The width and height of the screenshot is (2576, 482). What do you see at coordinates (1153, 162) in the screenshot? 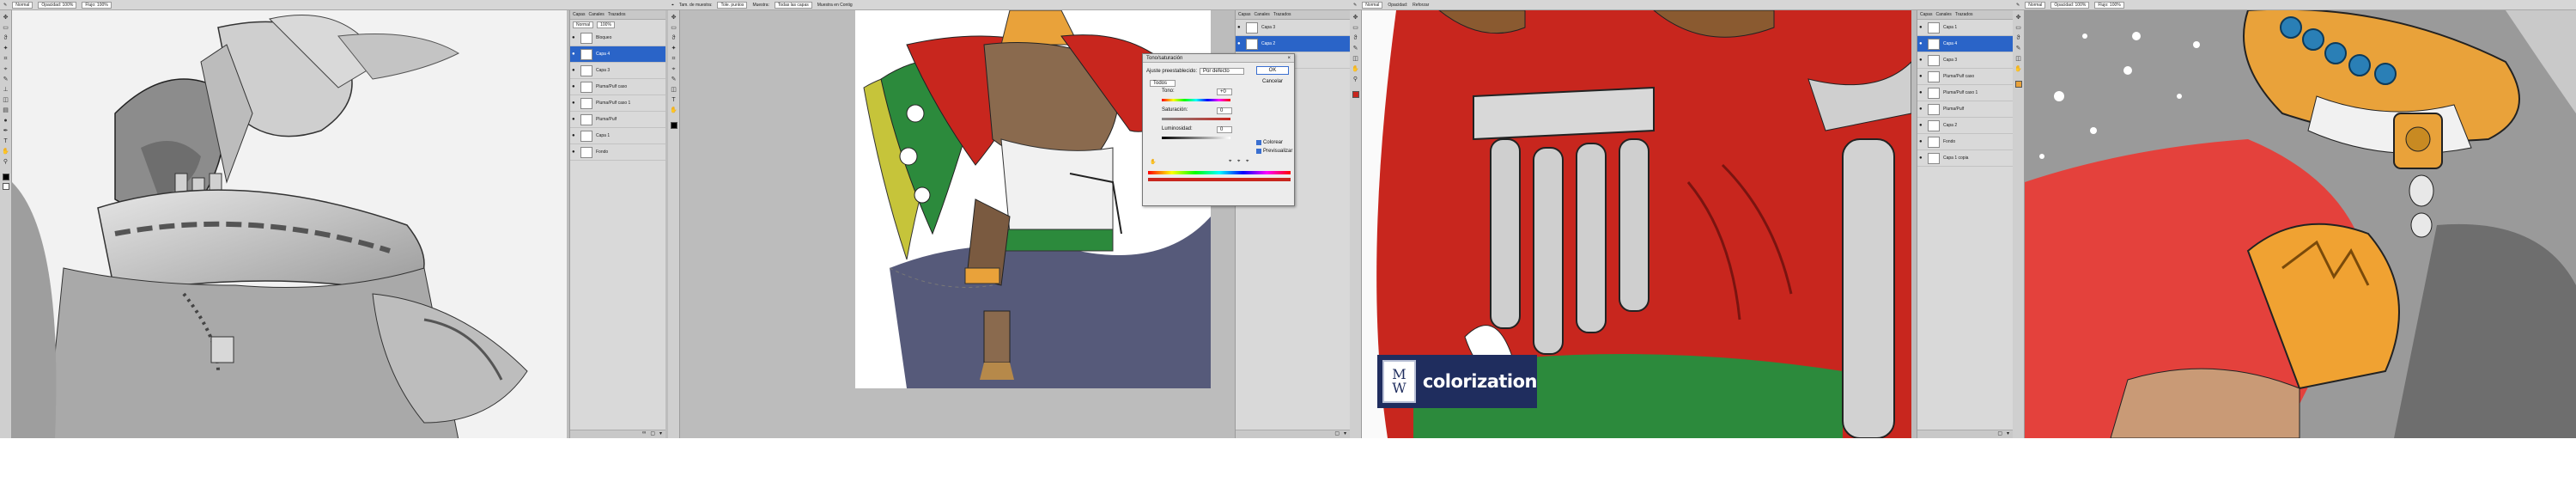
I see `hand-icon: ✋` at bounding box center [1153, 162].